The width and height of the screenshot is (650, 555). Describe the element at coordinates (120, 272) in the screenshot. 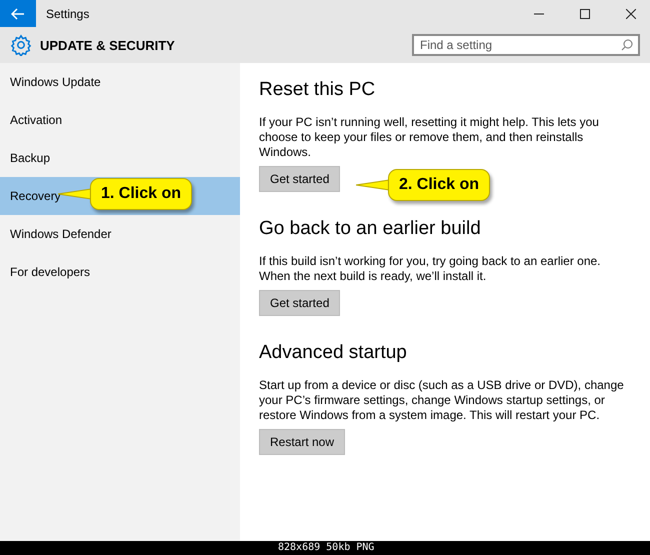

I see `sidebar-item: For developers` at that location.